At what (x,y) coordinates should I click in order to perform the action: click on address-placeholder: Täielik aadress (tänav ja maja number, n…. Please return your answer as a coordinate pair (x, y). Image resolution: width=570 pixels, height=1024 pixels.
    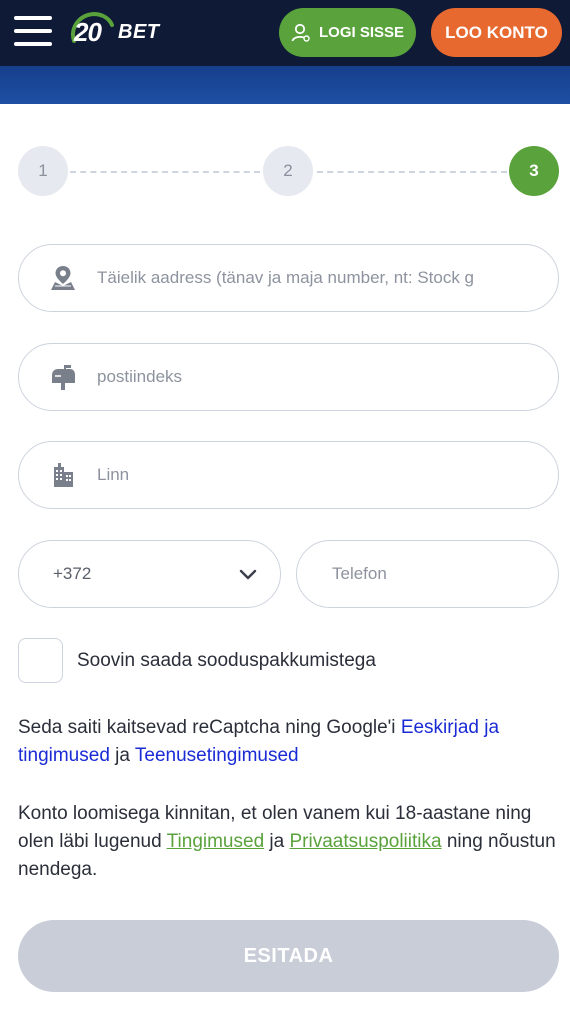
    Looking at the image, I should click on (286, 277).